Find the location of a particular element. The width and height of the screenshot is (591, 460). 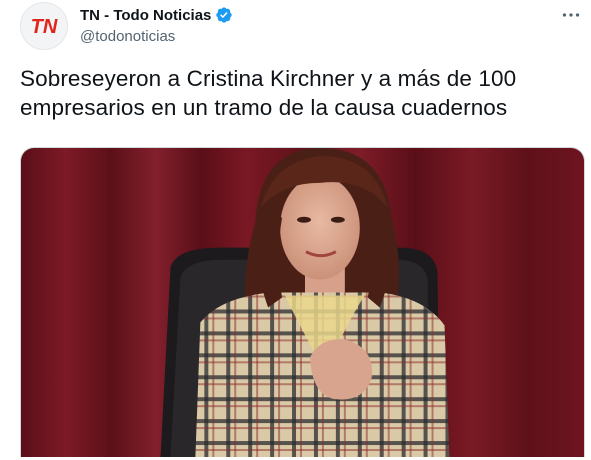

name-row: TN - Todo Noticias is located at coordinates (156, 15).